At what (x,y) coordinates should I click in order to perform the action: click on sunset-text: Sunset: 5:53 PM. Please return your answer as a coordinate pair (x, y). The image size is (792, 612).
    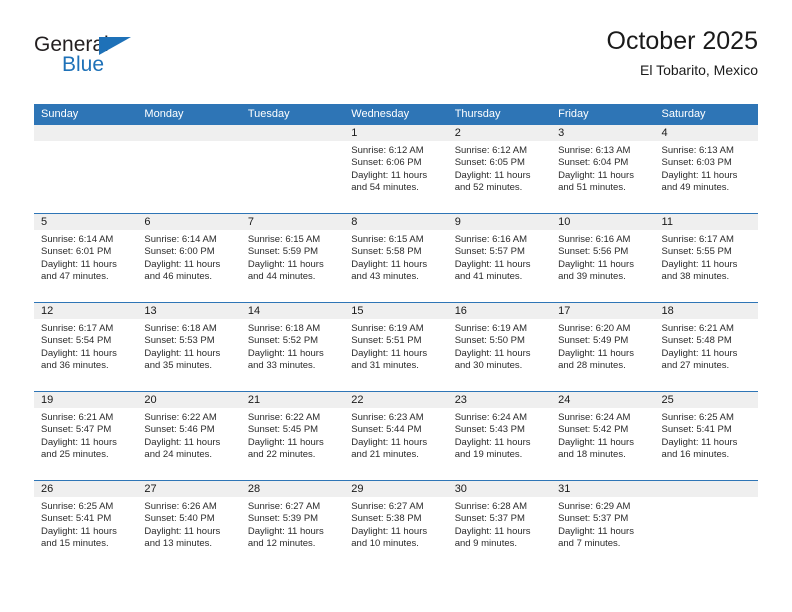
    Looking at the image, I should click on (179, 341).